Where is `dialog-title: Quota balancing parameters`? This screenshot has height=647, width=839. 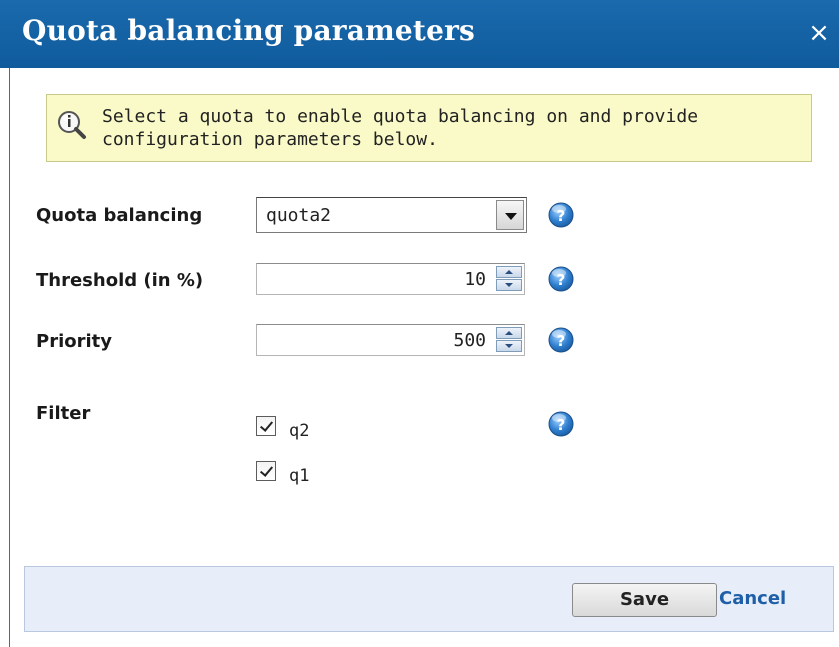
dialog-title: Quota balancing parameters is located at coordinates (248, 30).